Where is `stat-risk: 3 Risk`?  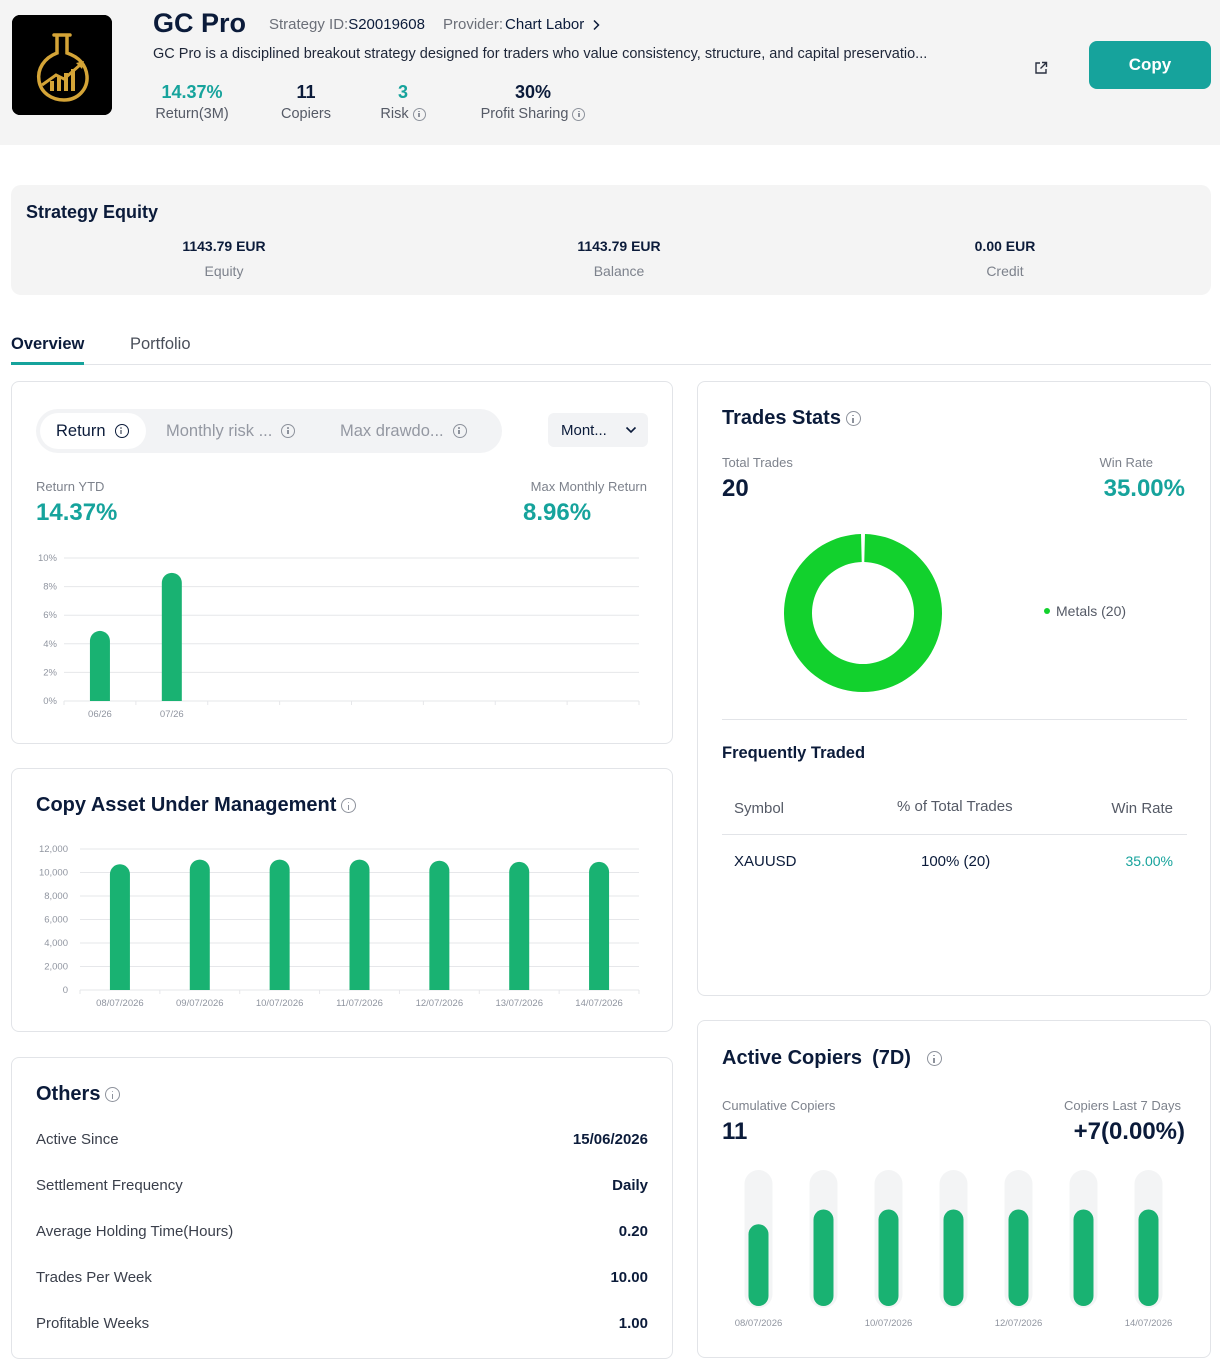
stat-risk: 3 Risk is located at coordinates (403, 102).